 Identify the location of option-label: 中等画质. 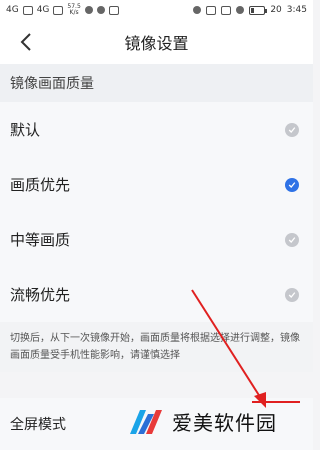
(40, 240).